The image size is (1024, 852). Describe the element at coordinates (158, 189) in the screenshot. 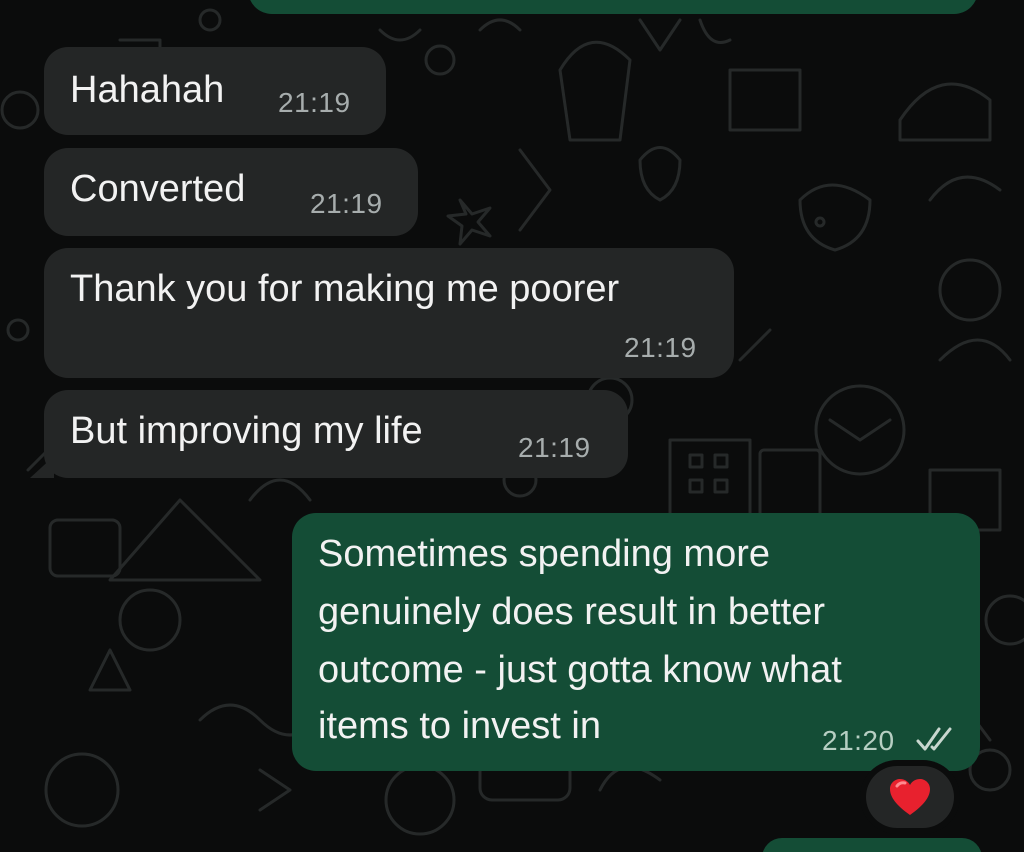

I see `message-text: Converted` at that location.